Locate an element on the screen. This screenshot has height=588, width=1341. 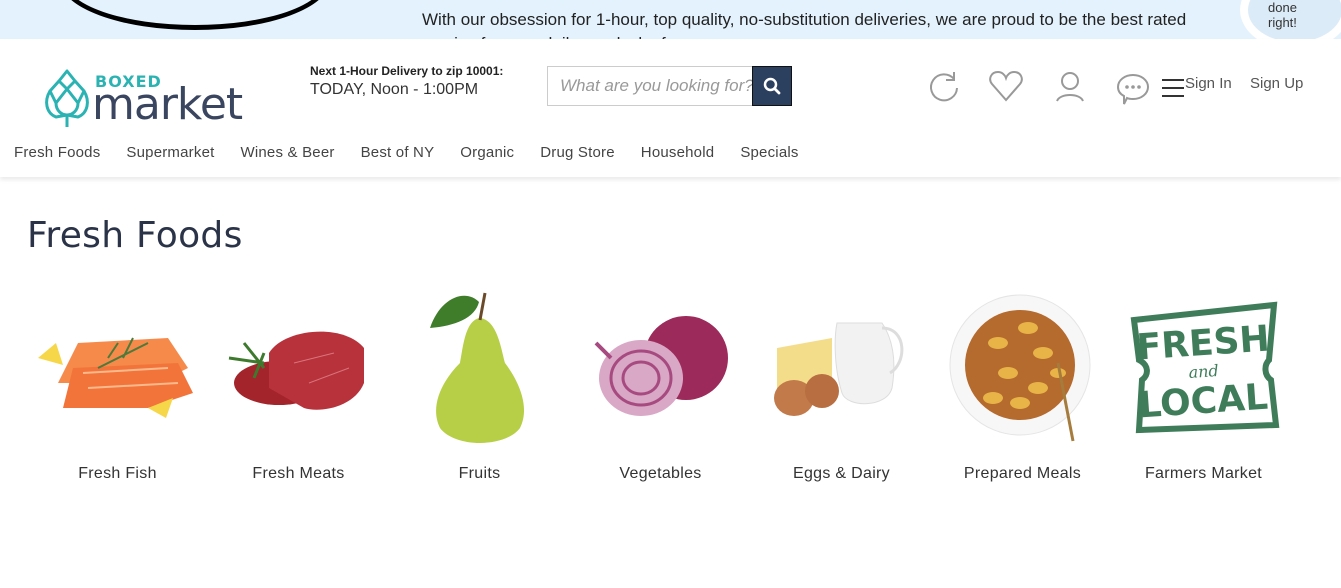
fresh-meats-image is located at coordinates (298, 367).